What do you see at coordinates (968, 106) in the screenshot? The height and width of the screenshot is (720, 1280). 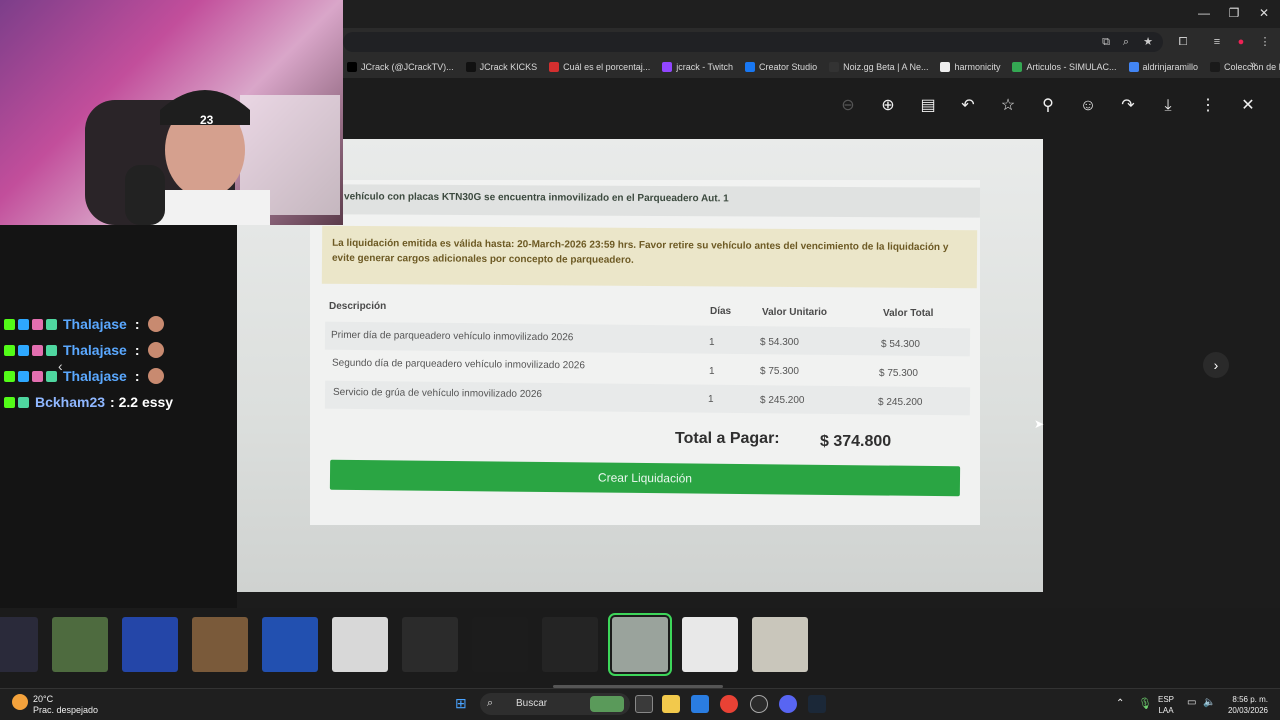 I see `reply-icon: ↶` at bounding box center [968, 106].